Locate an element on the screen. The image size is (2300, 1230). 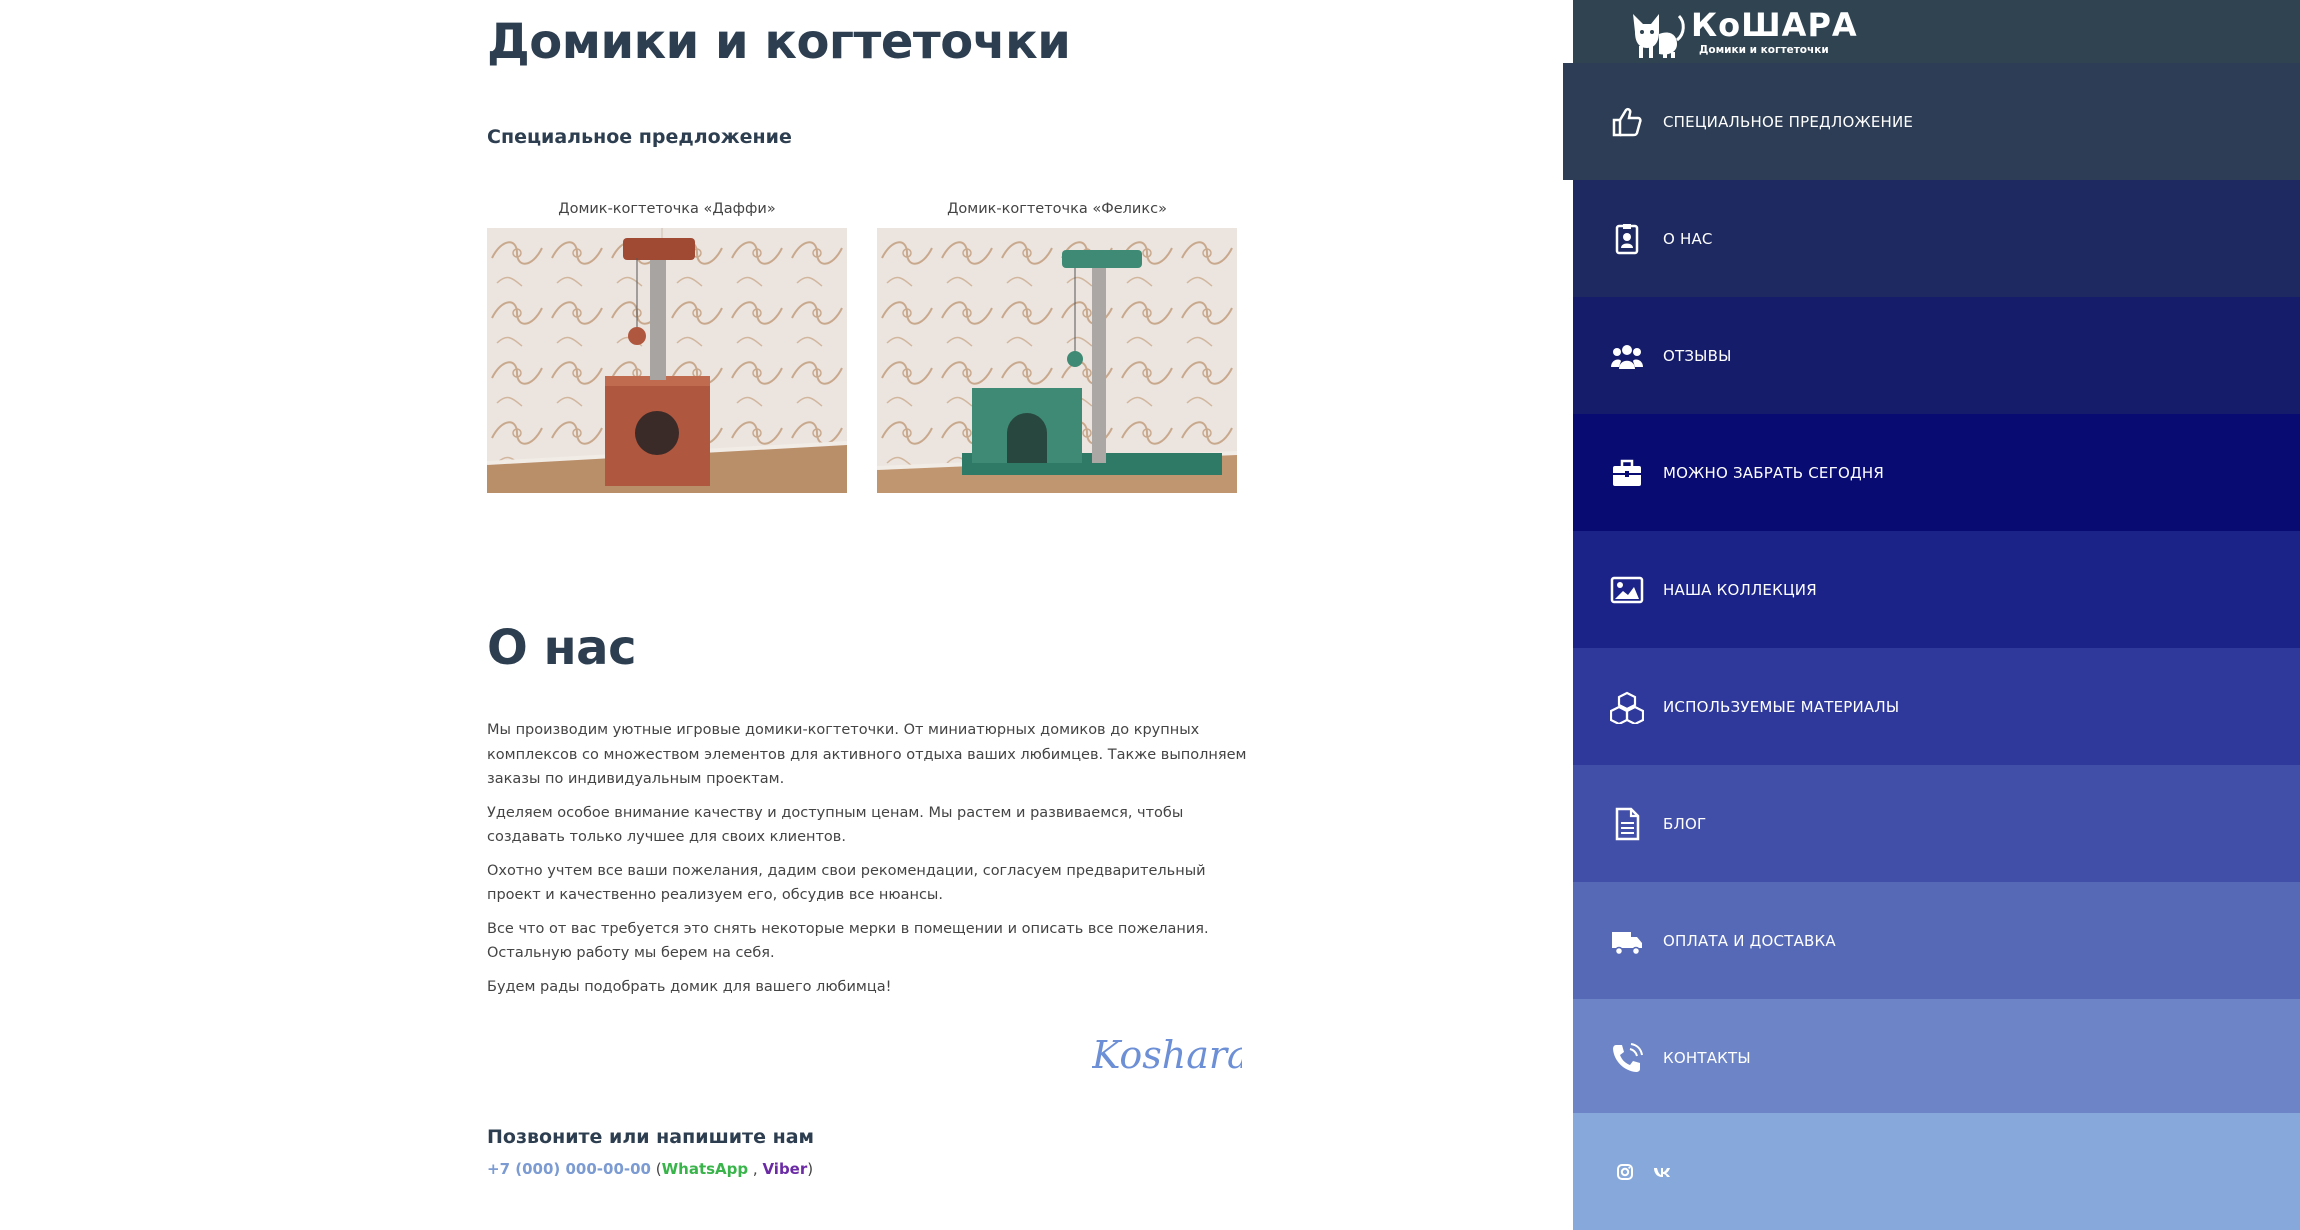
contact-line: +7 (000) 000-00-00 (WhatsApp , Viber) is located at coordinates (650, 1169).